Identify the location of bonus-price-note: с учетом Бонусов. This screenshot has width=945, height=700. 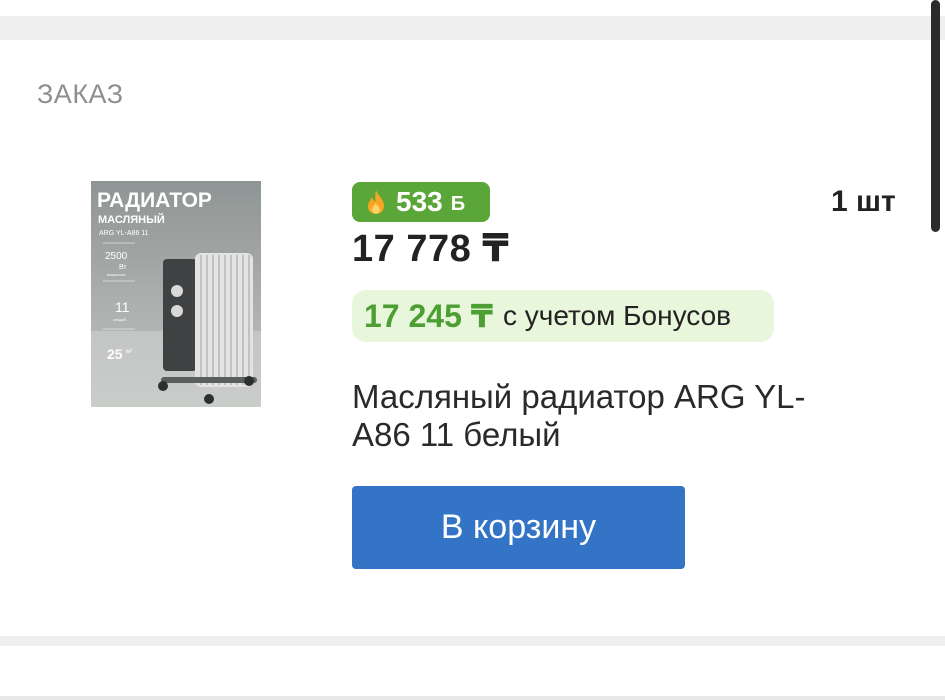
(617, 315).